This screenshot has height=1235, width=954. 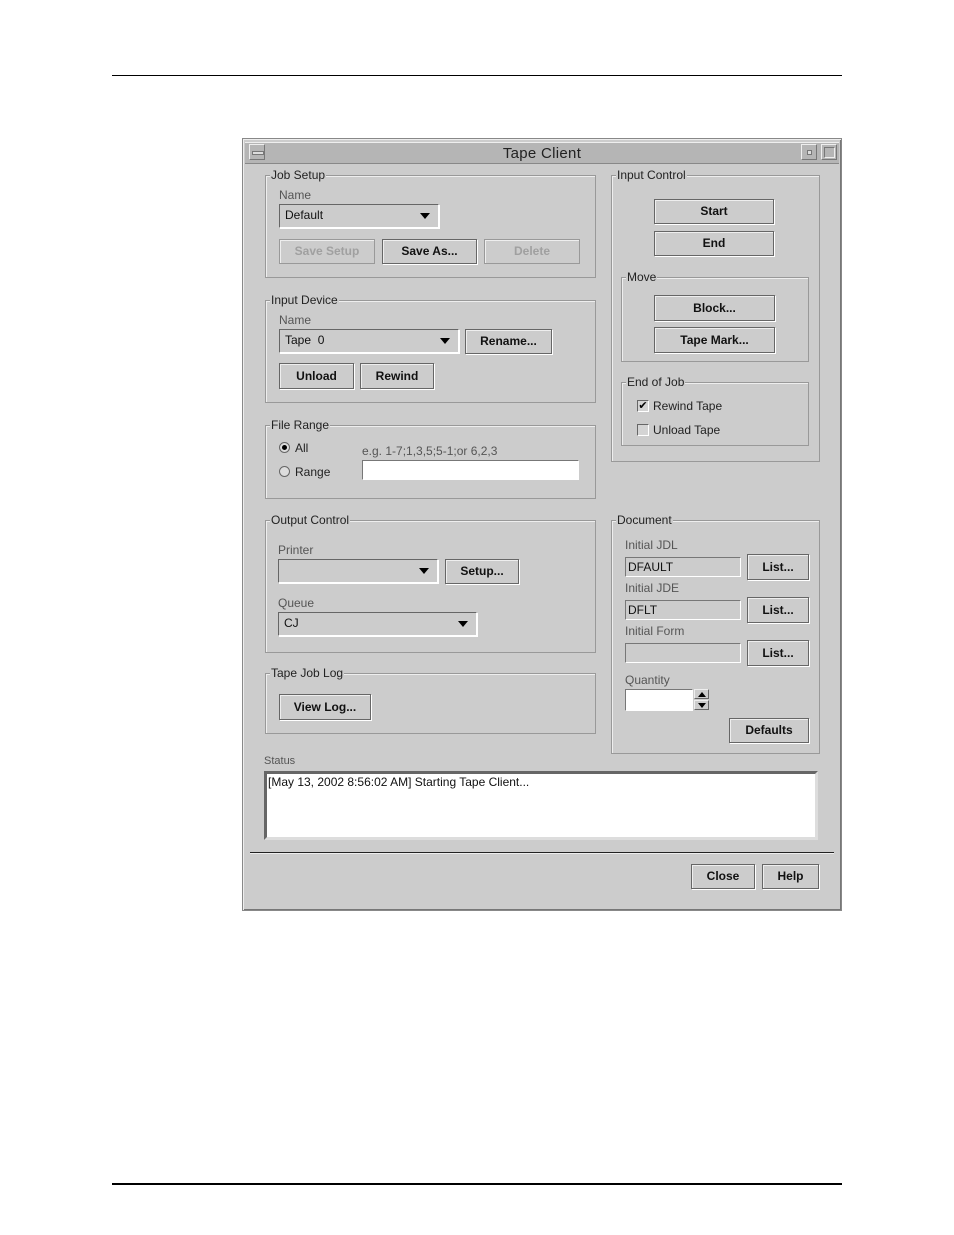 I want to click on job-name-label: Name, so click(x=295, y=195).